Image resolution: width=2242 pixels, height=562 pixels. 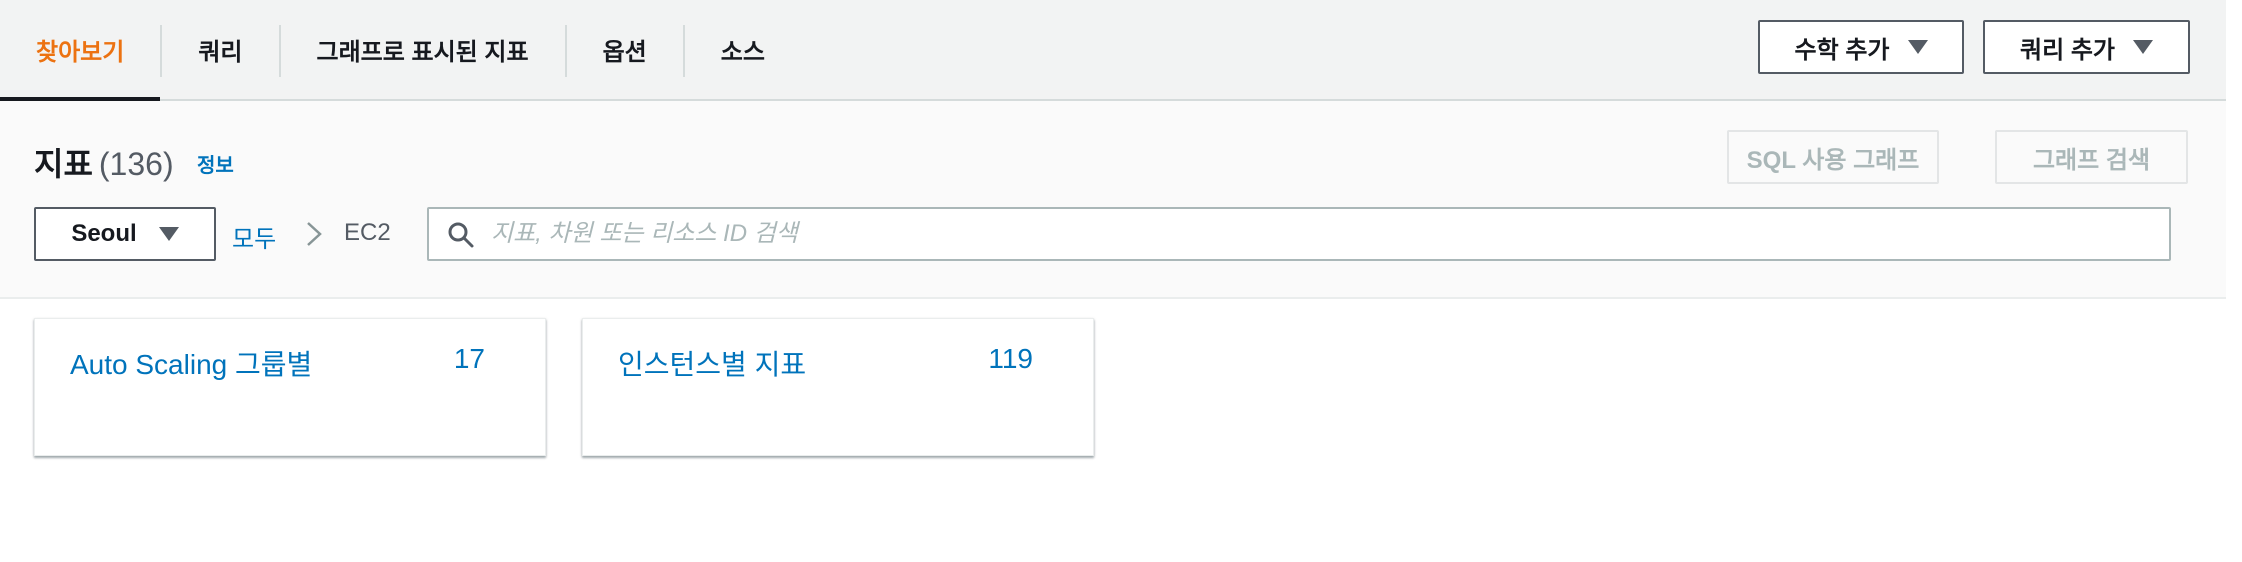 What do you see at coordinates (1833, 157) in the screenshot?
I see `graph-with-sql-button: SQL 사용 그래프` at bounding box center [1833, 157].